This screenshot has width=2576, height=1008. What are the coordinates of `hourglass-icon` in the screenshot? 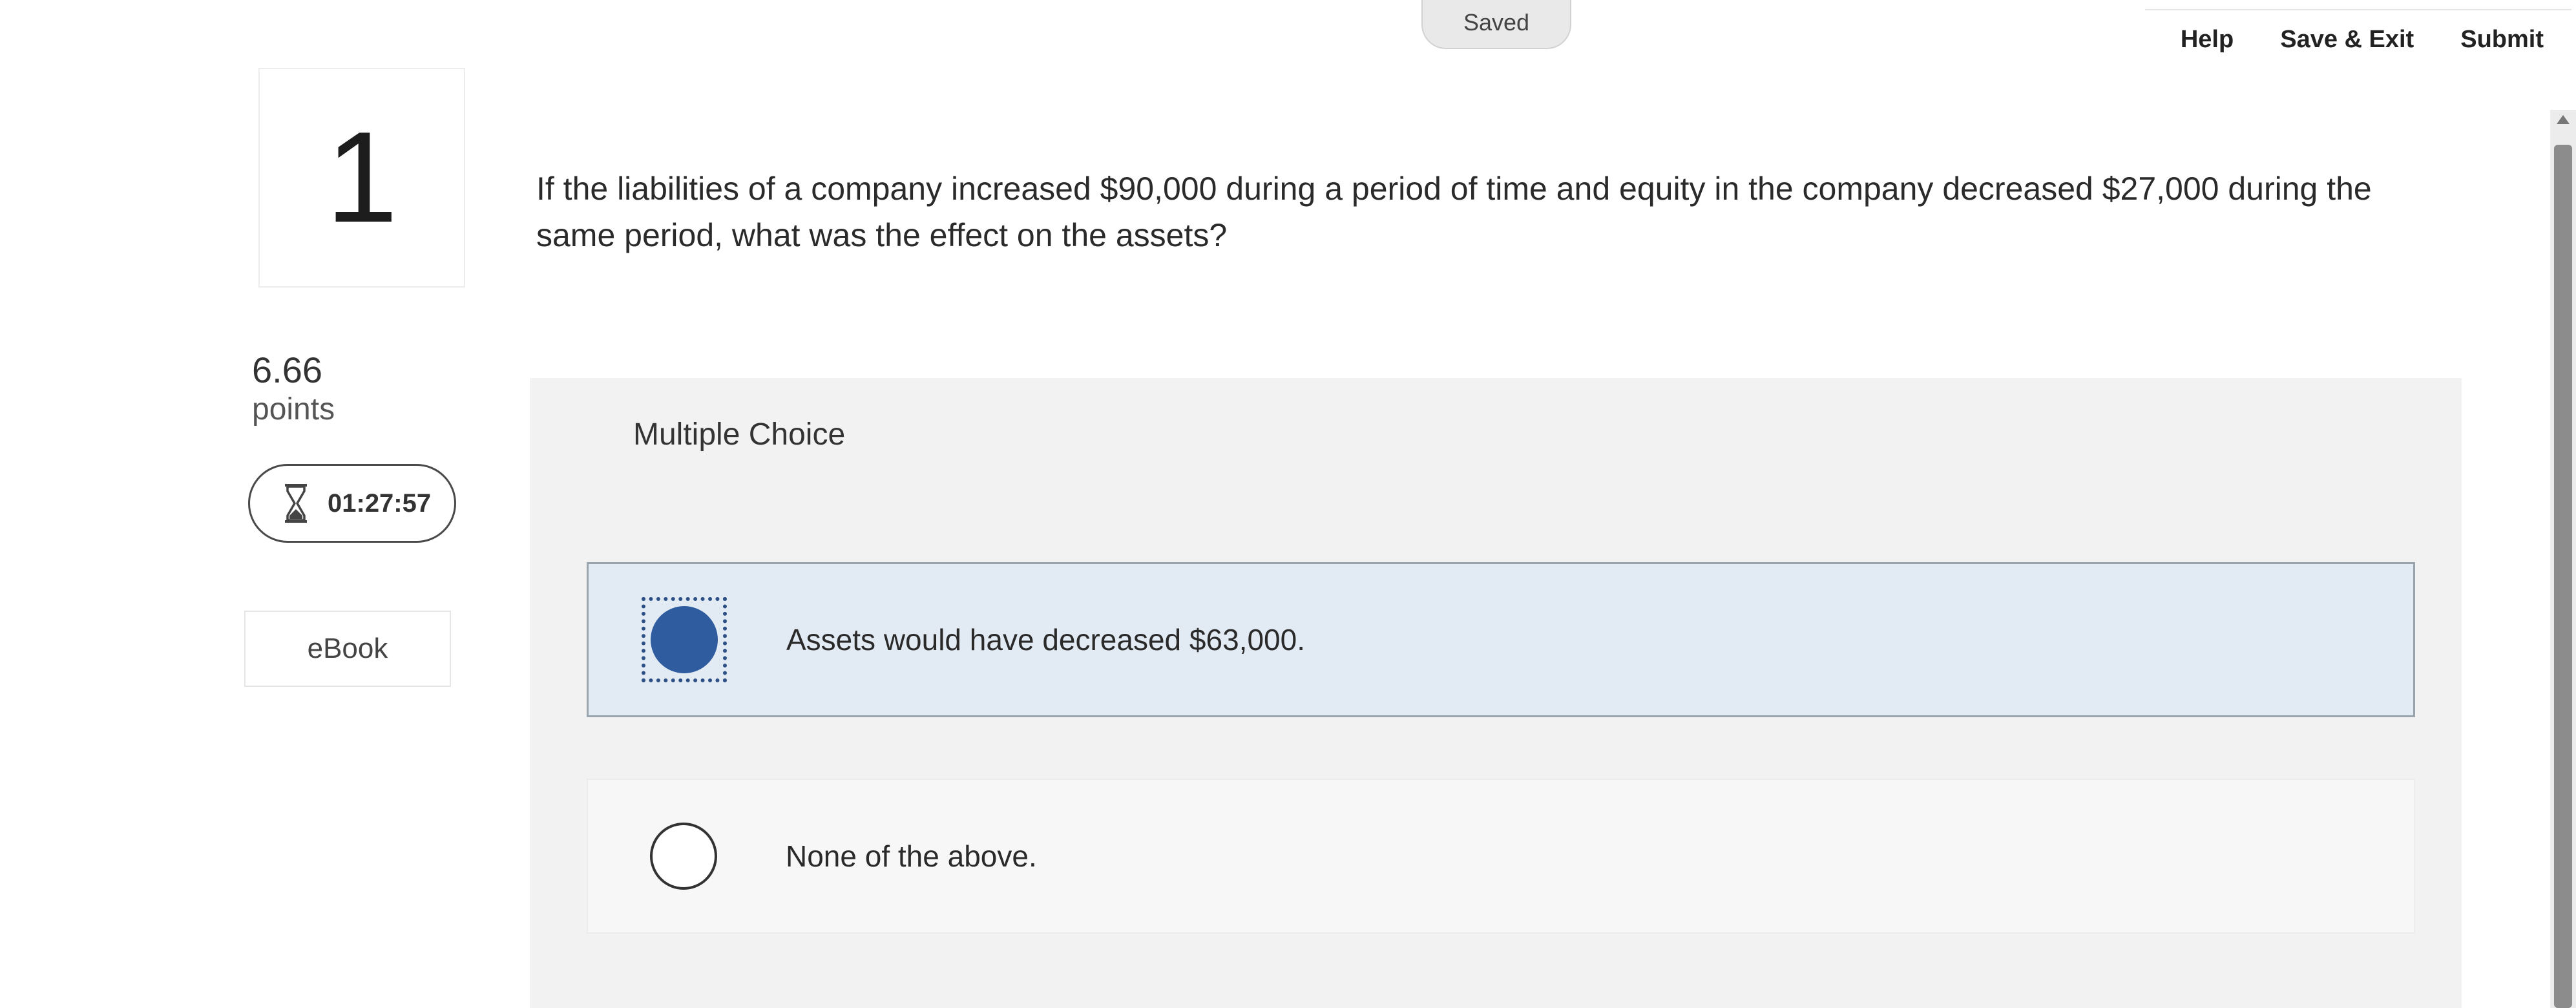 It's located at (296, 504).